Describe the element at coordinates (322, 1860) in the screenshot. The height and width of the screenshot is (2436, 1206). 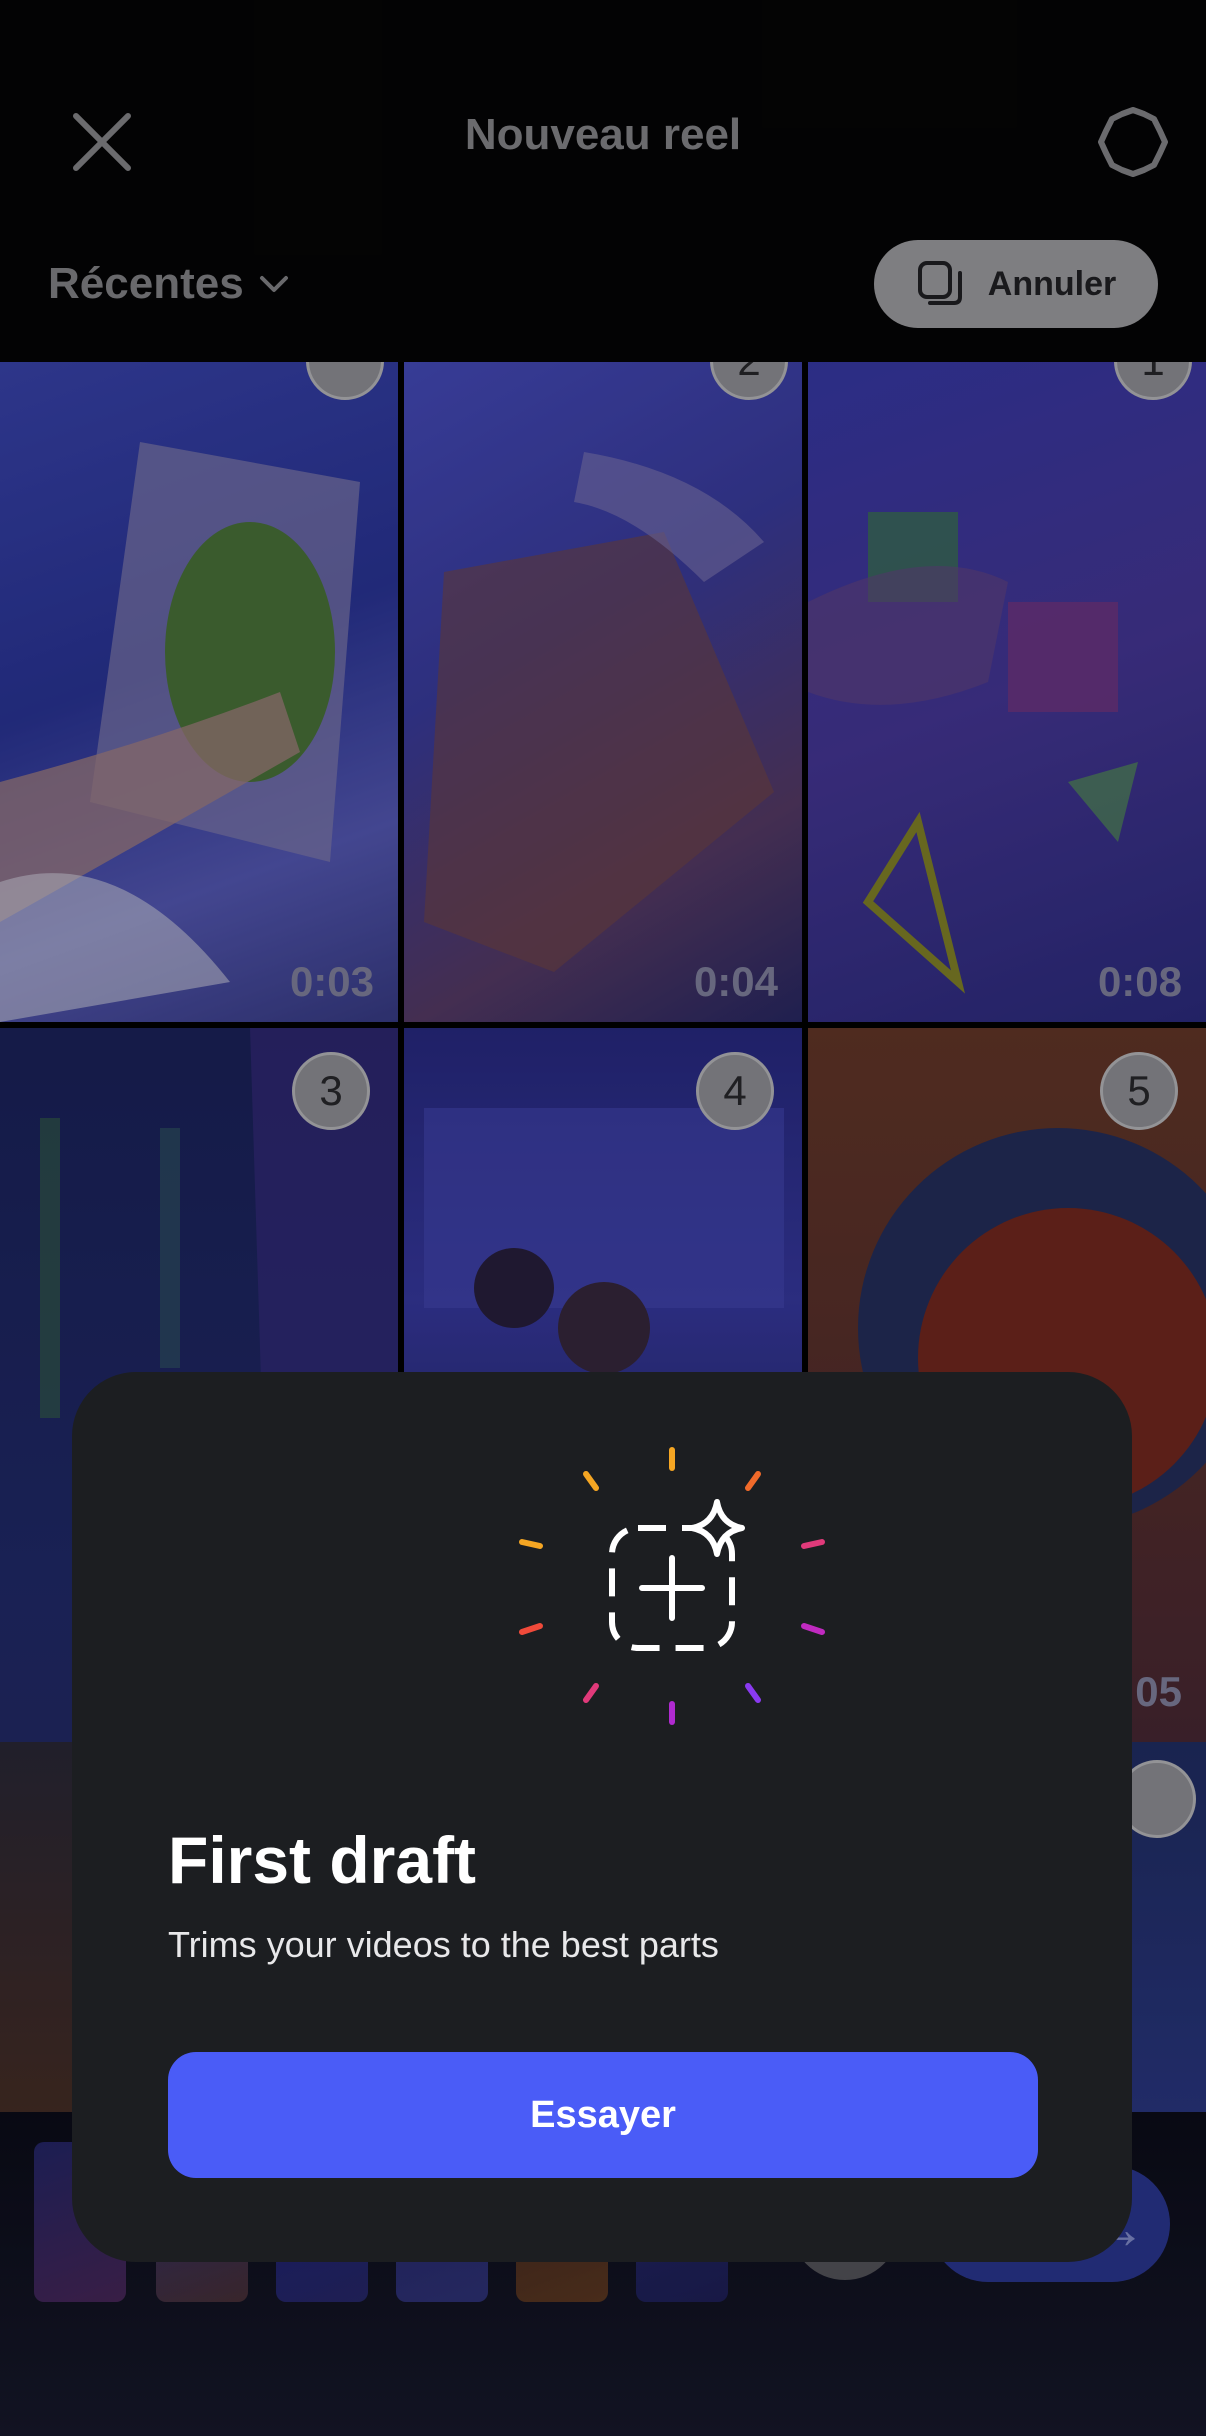
I see `modal-title: First draft` at that location.